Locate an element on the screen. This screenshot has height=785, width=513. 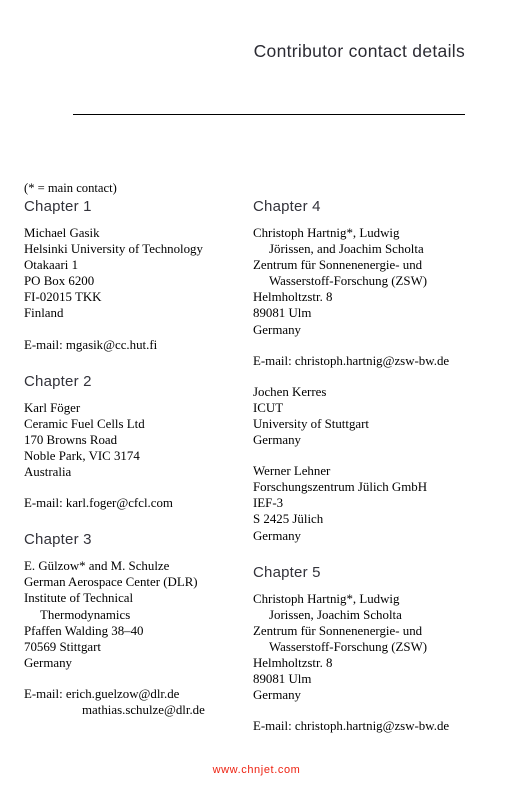
address-block: E-mail: karl.foger@cfcl.com is located at coordinates (136, 503).